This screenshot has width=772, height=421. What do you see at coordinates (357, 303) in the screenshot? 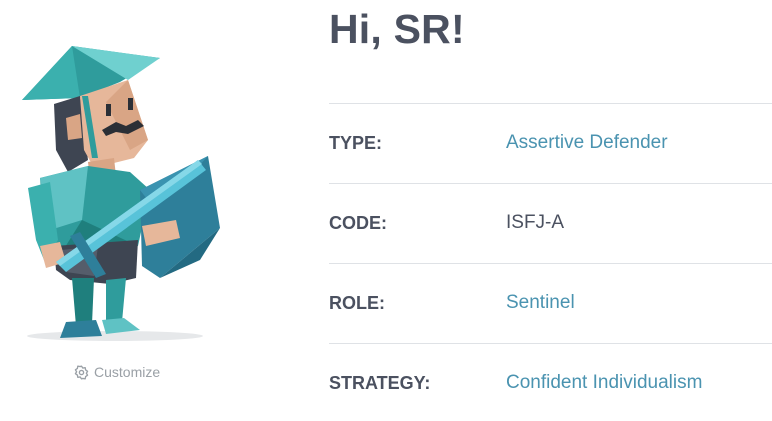
I see `role-label: ROLE:` at bounding box center [357, 303].